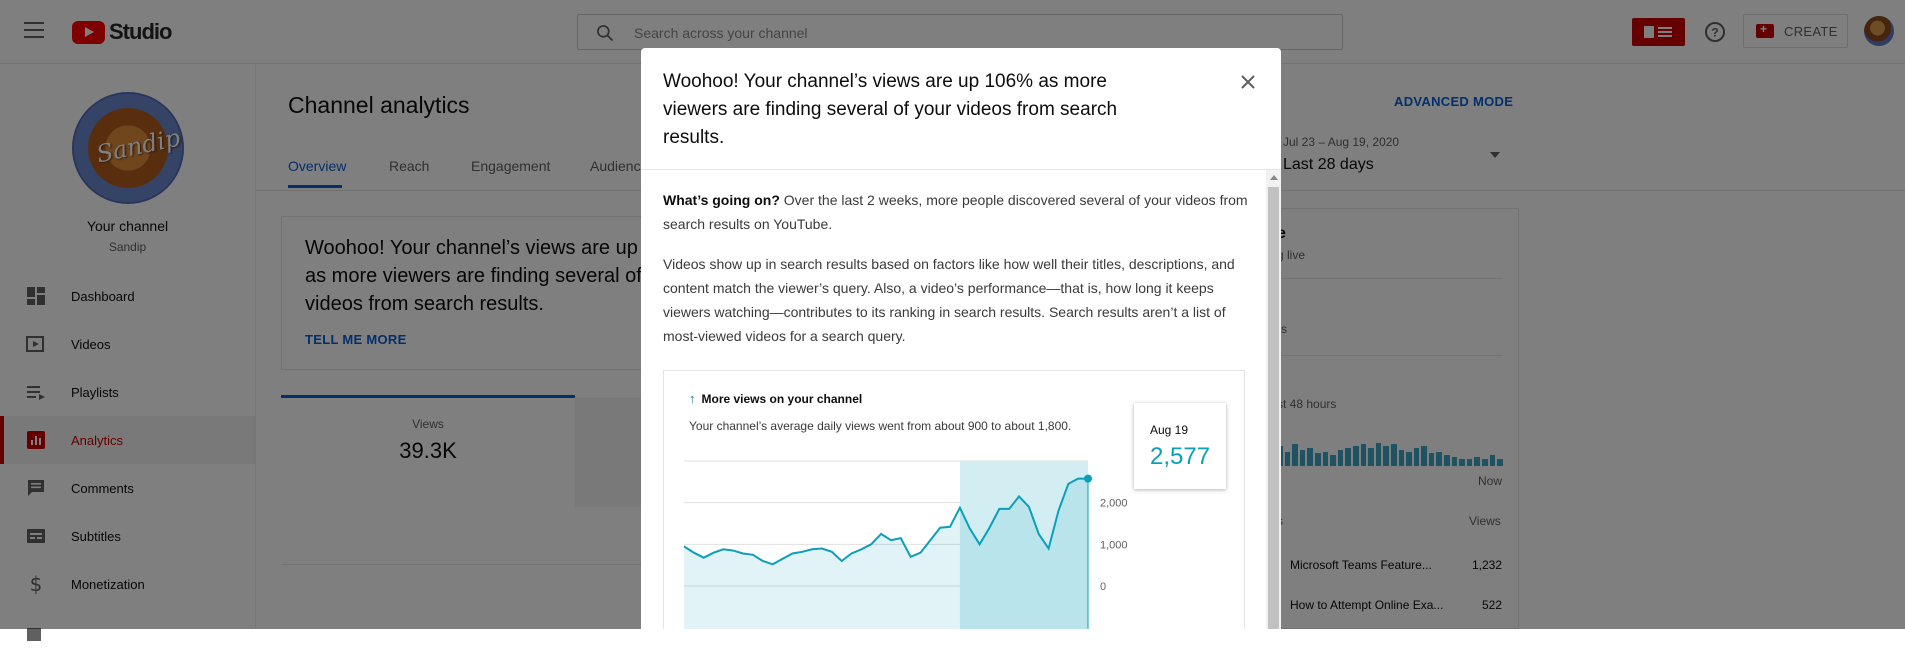 This screenshot has height=656, width=1905. Describe the element at coordinates (1273, 408) in the screenshot. I see `scrollbar-thumb` at that location.